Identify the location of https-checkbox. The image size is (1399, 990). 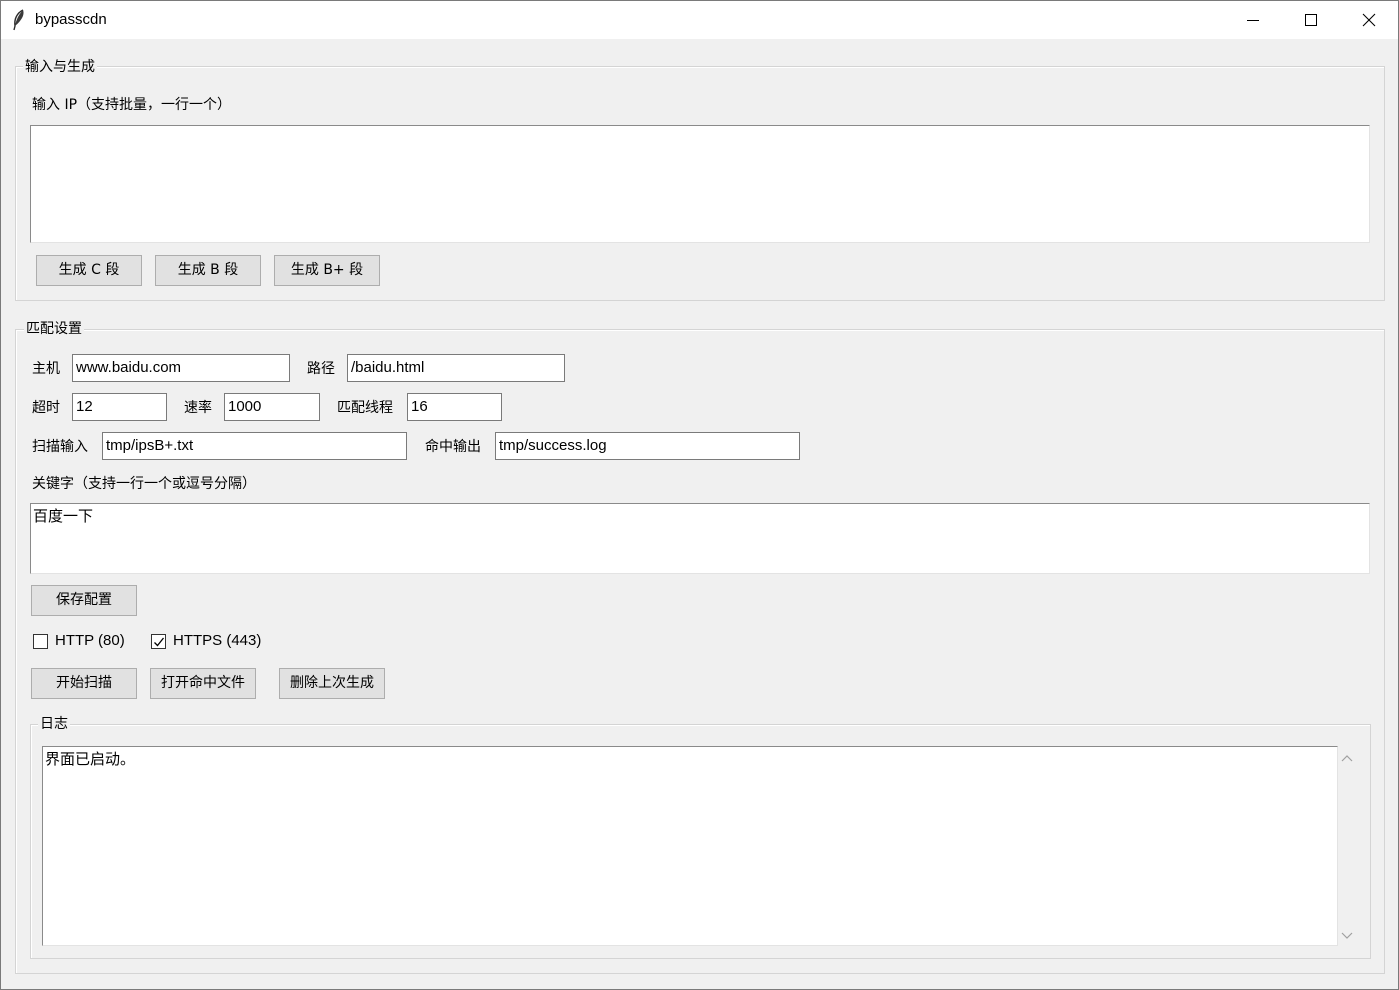
(158, 641).